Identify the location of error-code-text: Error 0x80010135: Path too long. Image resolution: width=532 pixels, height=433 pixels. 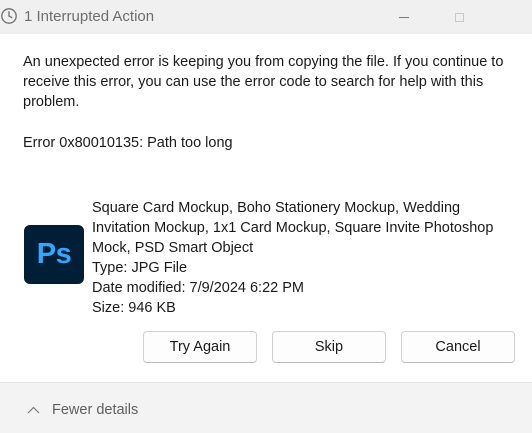
(128, 143).